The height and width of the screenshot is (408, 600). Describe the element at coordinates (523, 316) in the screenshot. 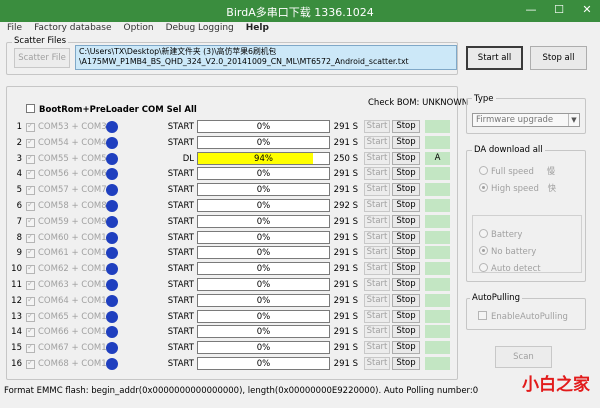

I see `enable-autopulling-checkbox: EnableAutoPulling` at that location.